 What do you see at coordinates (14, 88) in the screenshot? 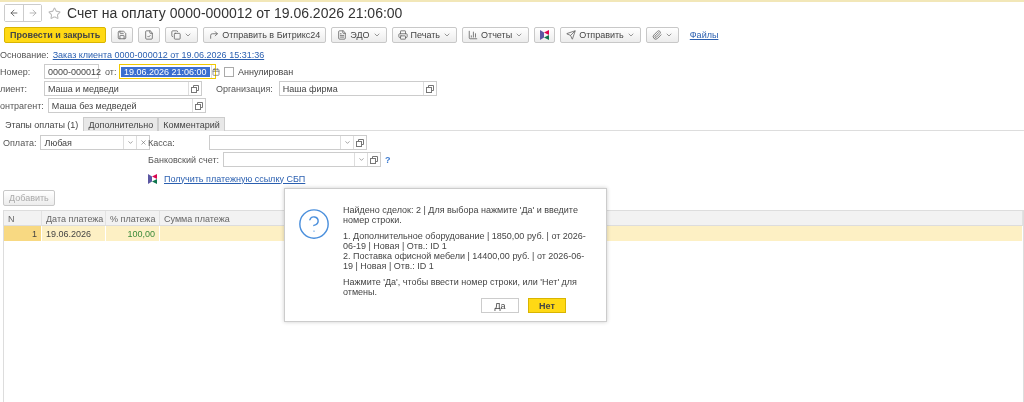
I see `field-label: лиент:` at bounding box center [14, 88].